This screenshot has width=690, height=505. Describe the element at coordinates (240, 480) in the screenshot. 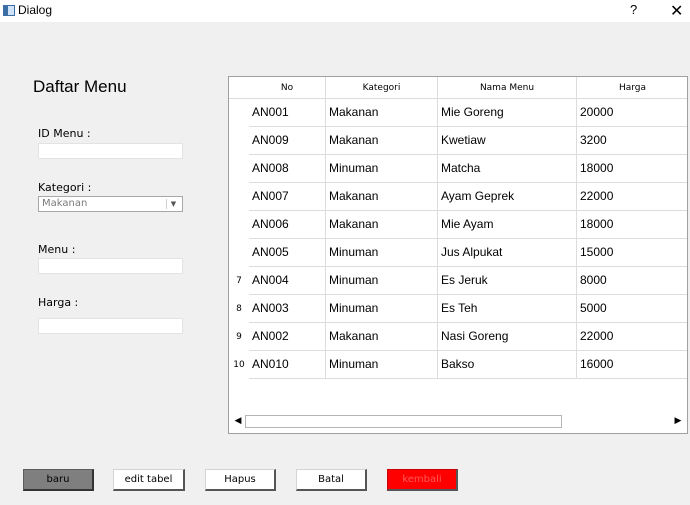

I see `hapus-button: Hapus` at that location.